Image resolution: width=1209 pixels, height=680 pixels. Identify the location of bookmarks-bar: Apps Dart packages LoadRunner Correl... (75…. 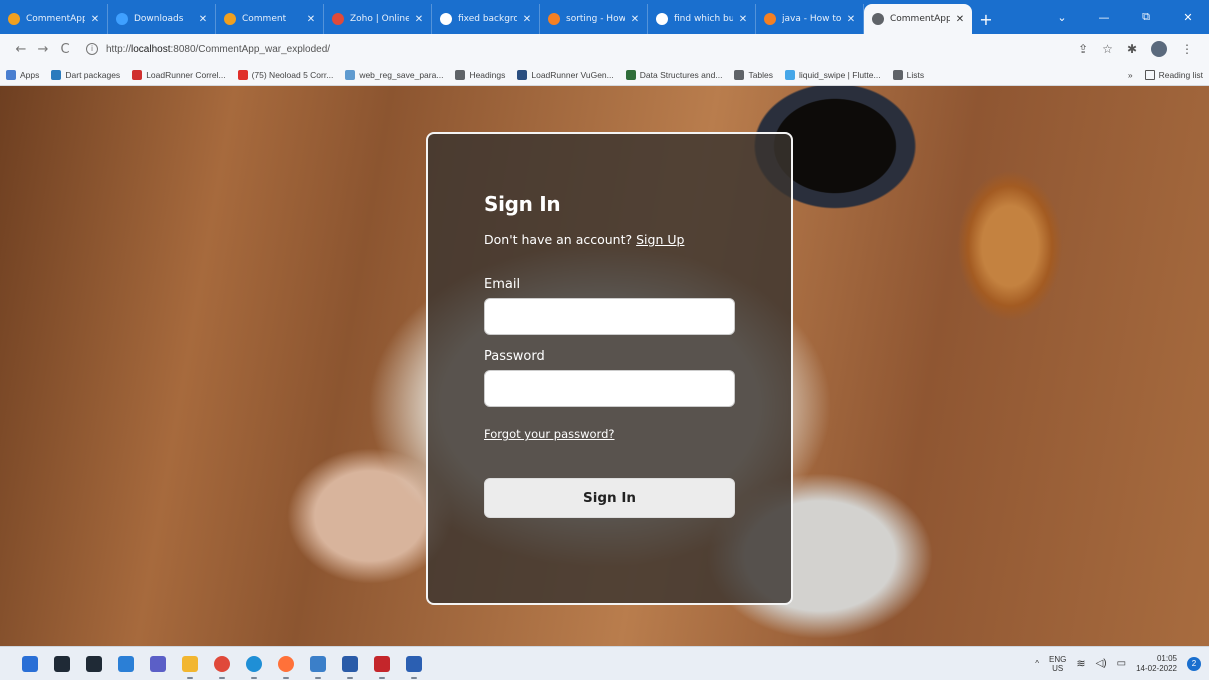
(604, 75).